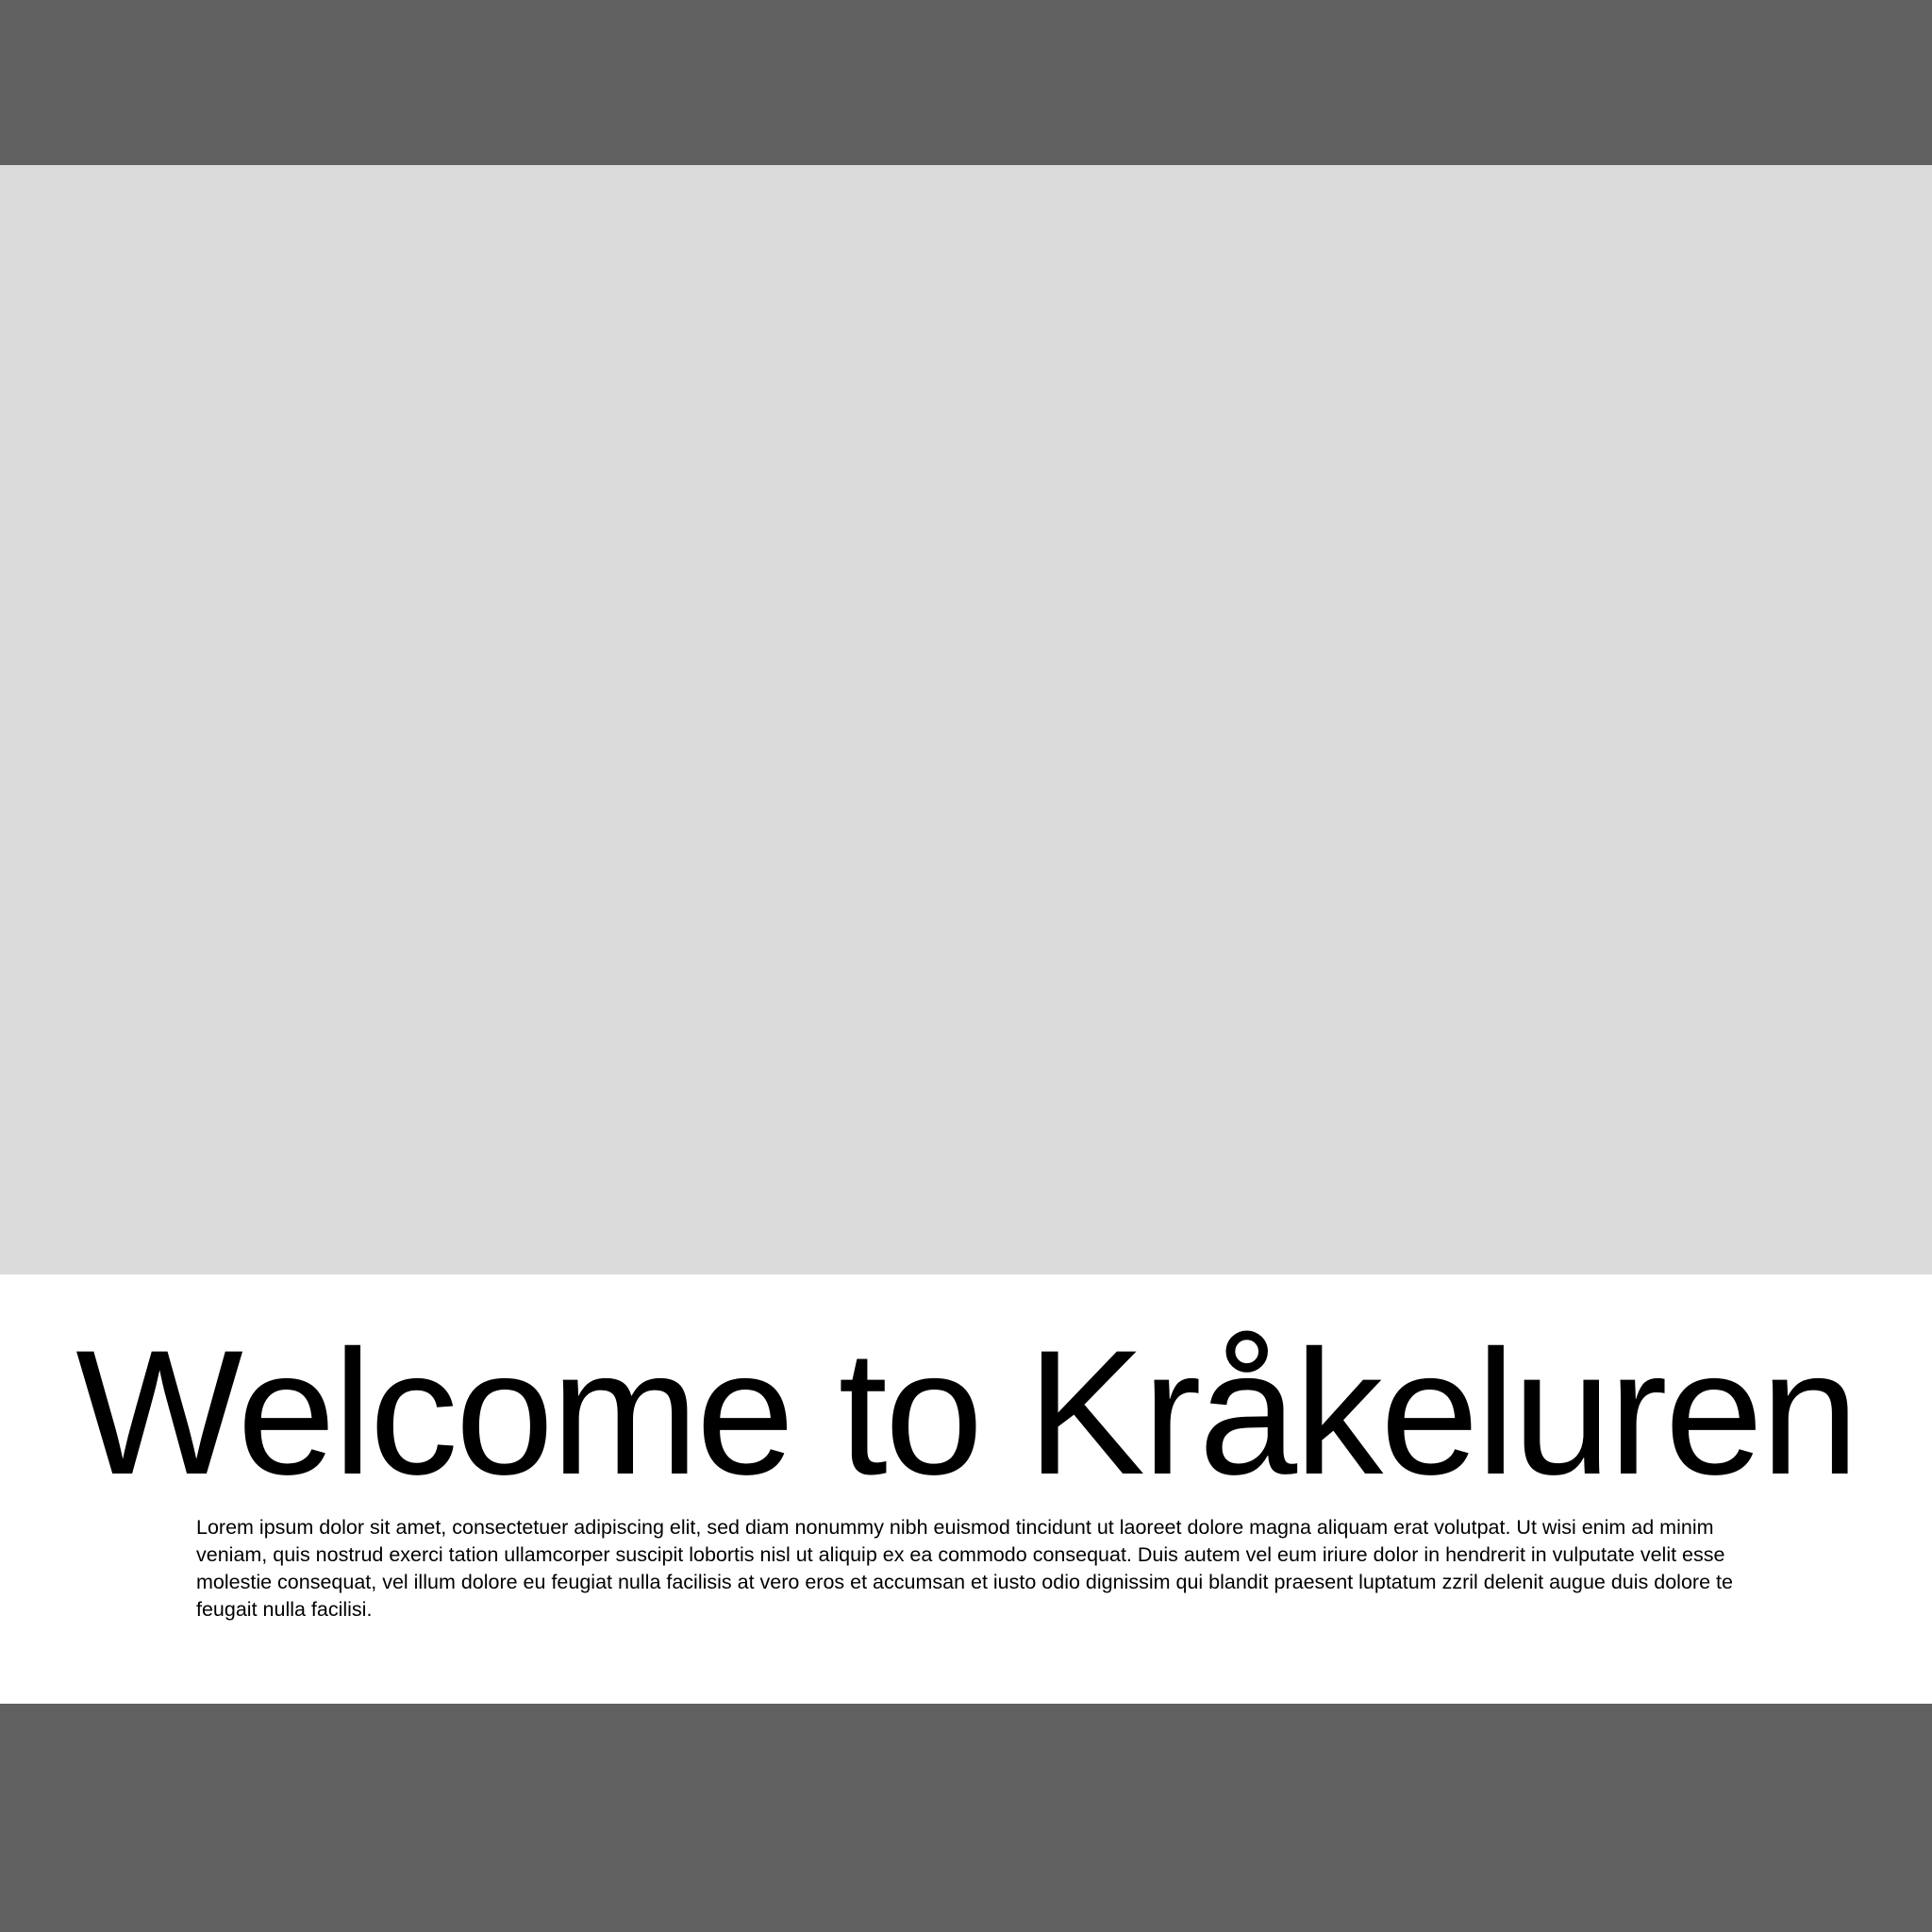 The image size is (1932, 1932). What do you see at coordinates (966, 1818) in the screenshot?
I see `footer-bar` at bounding box center [966, 1818].